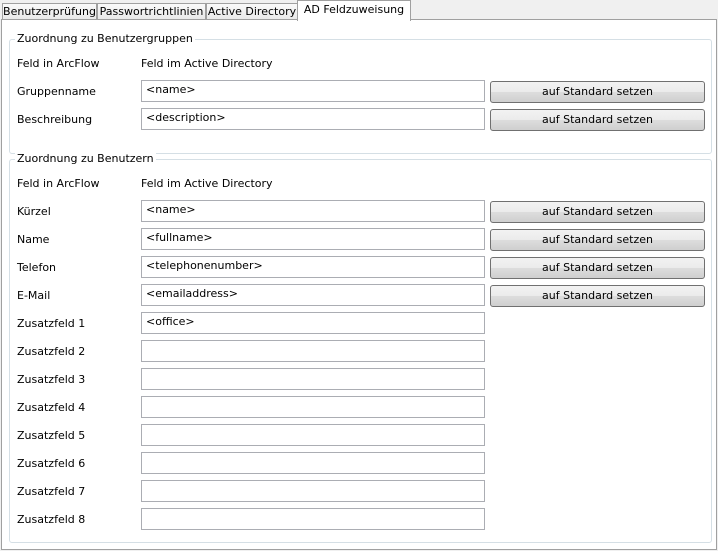  What do you see at coordinates (597, 240) in the screenshot?
I see `name-reset-button: auf Standard setzen` at bounding box center [597, 240].